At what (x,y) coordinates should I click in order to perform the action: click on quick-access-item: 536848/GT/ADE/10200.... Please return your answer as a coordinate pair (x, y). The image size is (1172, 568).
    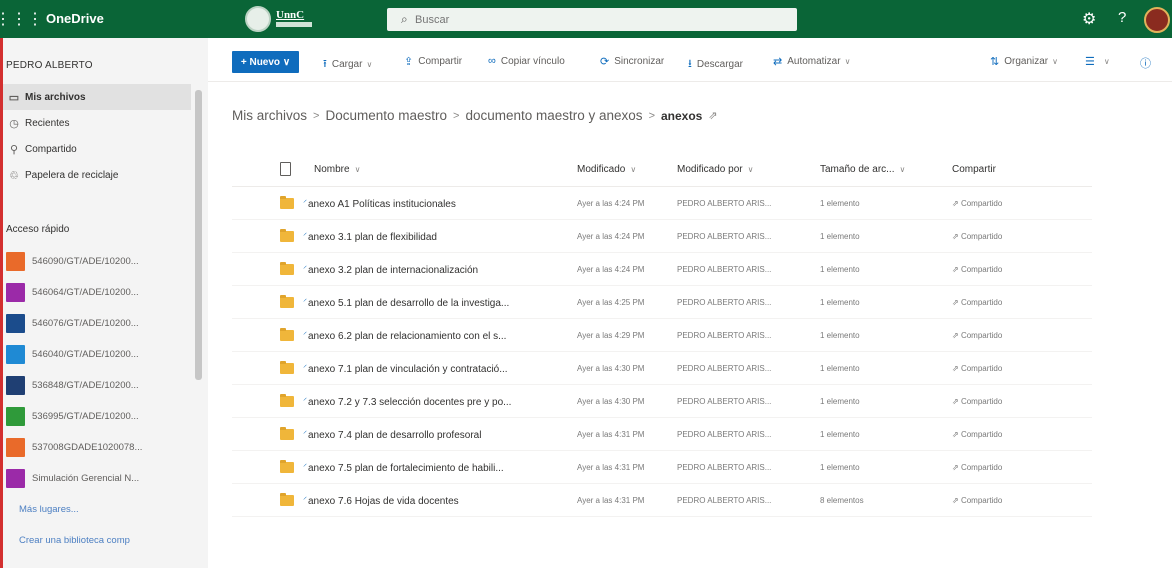
    Looking at the image, I should click on (98, 385).